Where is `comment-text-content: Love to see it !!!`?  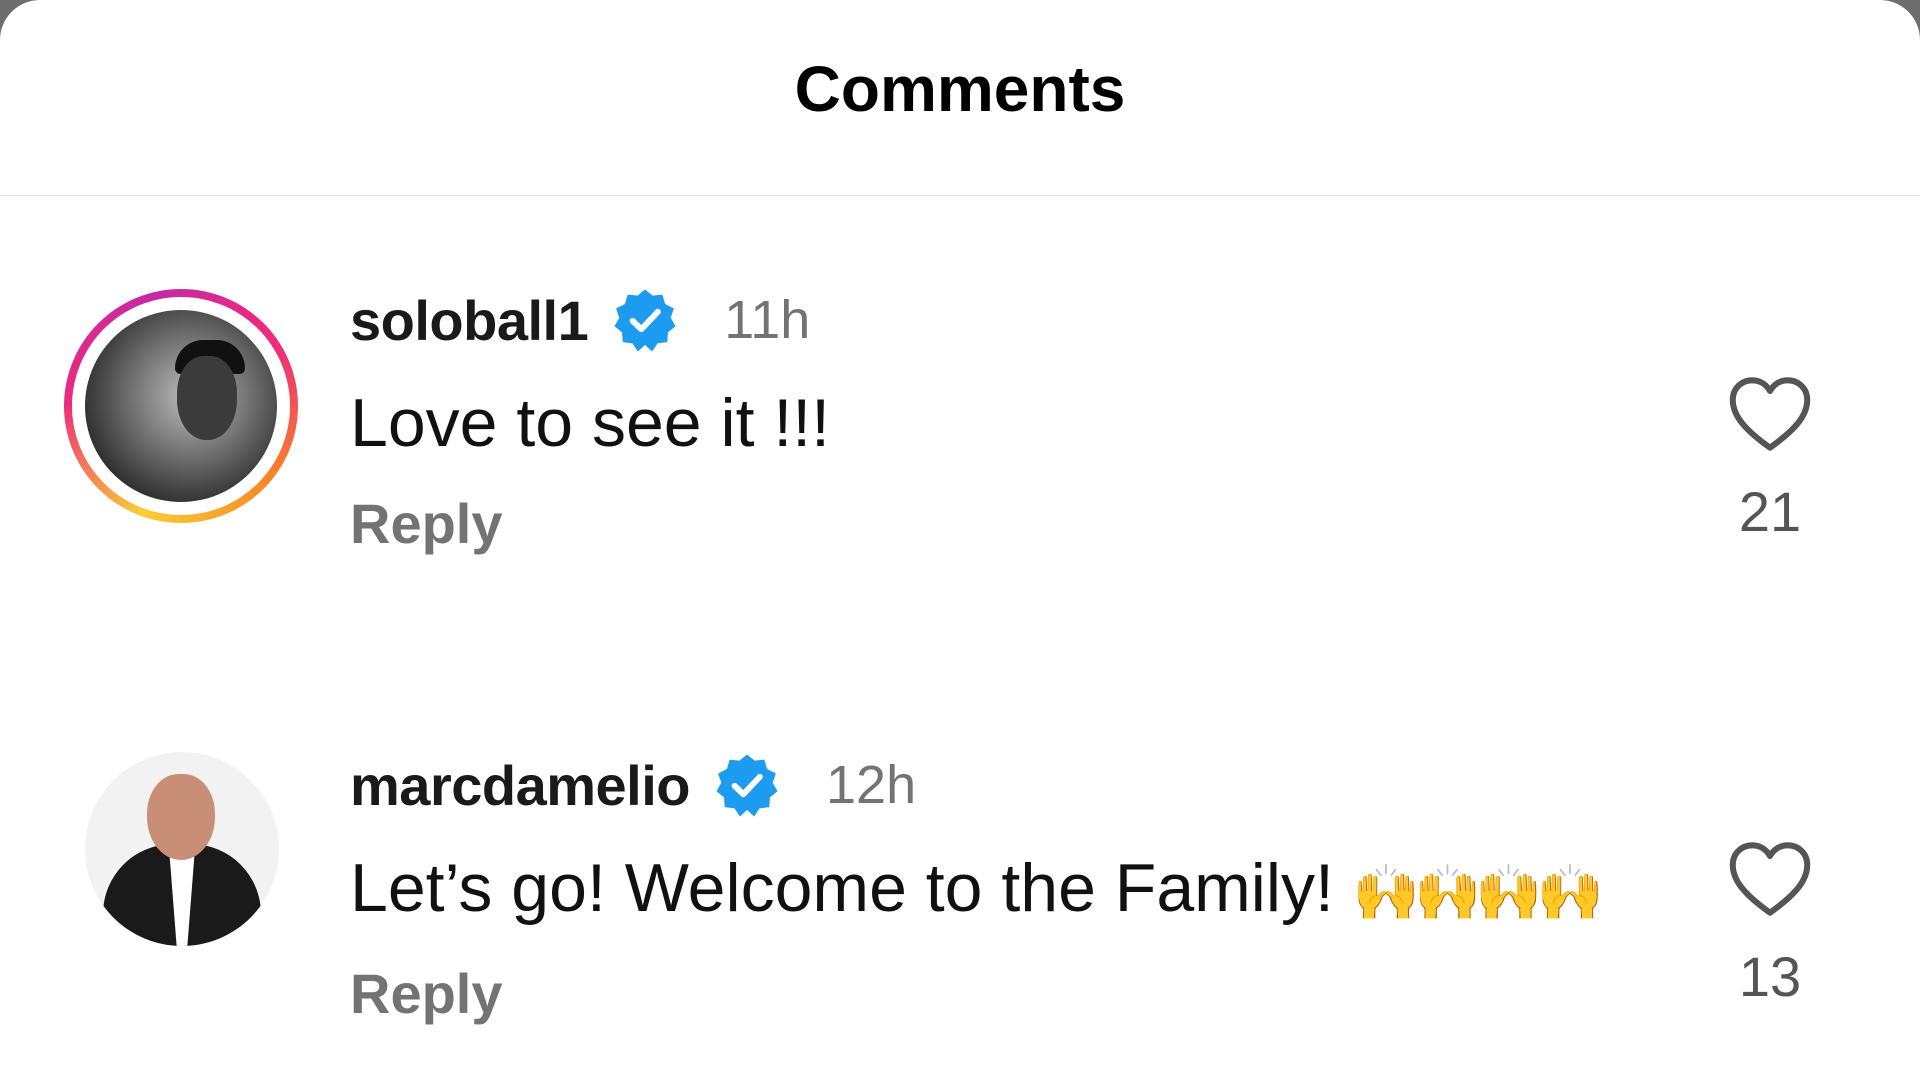
comment-text-content: Love to see it !!! is located at coordinates (590, 423).